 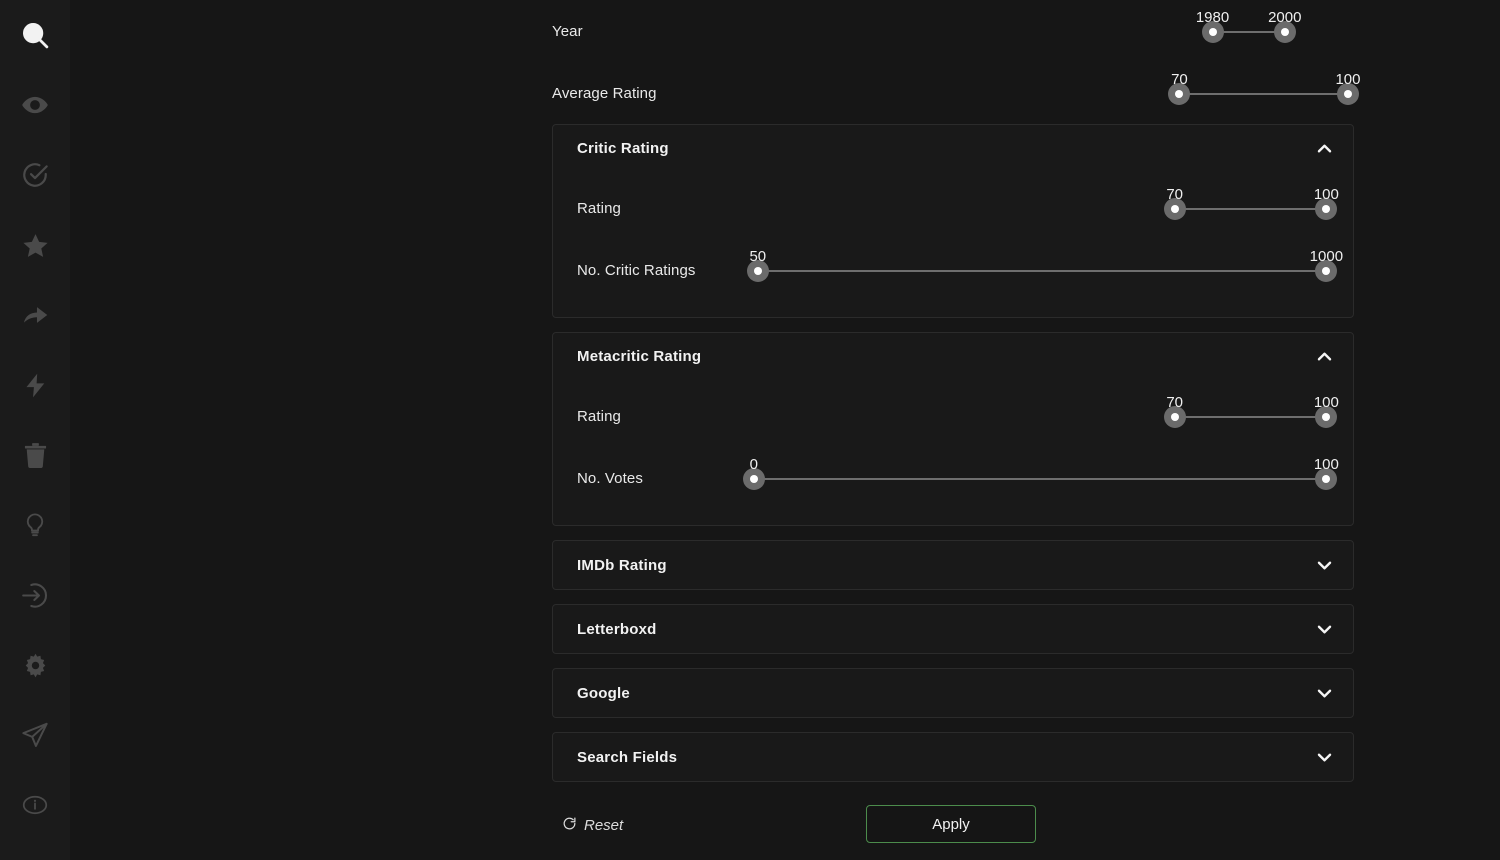 I want to click on slider-wrap-metacritic-no-votes: 0 100, so click(x=1040, y=478).